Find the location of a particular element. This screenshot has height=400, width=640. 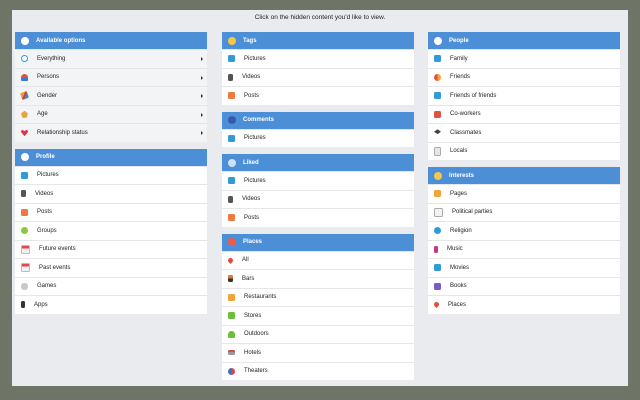

places-outdoors: Outdoors is located at coordinates (318, 334).